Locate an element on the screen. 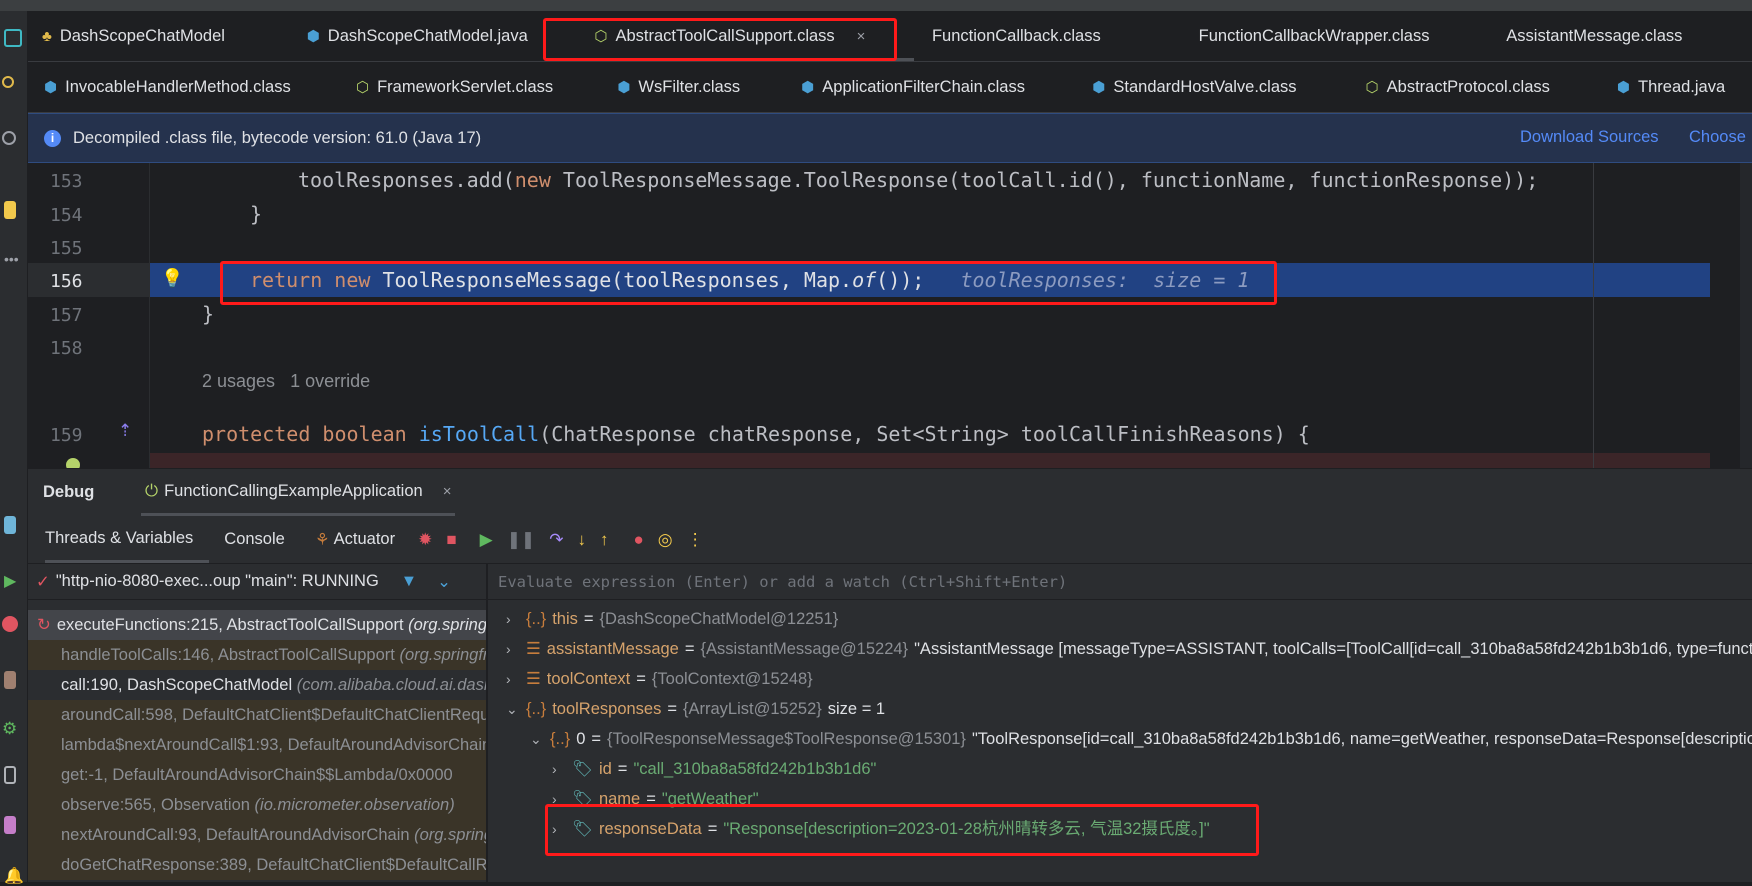 Image resolution: width=1752 pixels, height=886 pixels. tab-functioncallbackwrapper: FunctionCallbackWrapper.class is located at coordinates (1331, 36).